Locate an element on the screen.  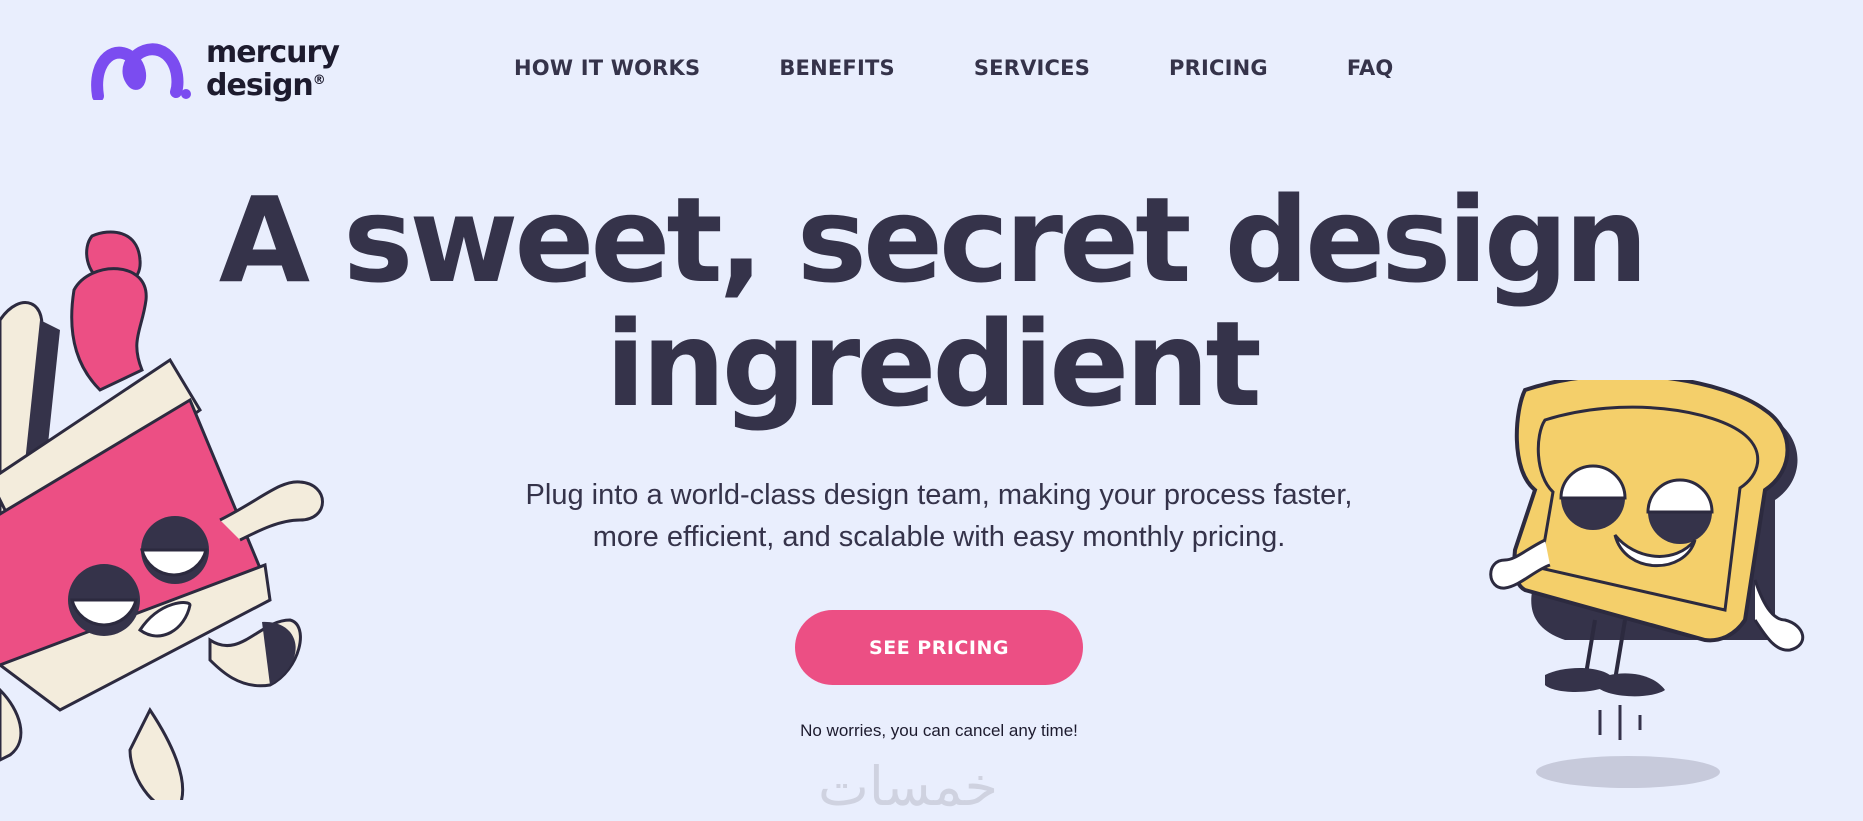
watermark-text: خمسات is located at coordinates (908, 786).